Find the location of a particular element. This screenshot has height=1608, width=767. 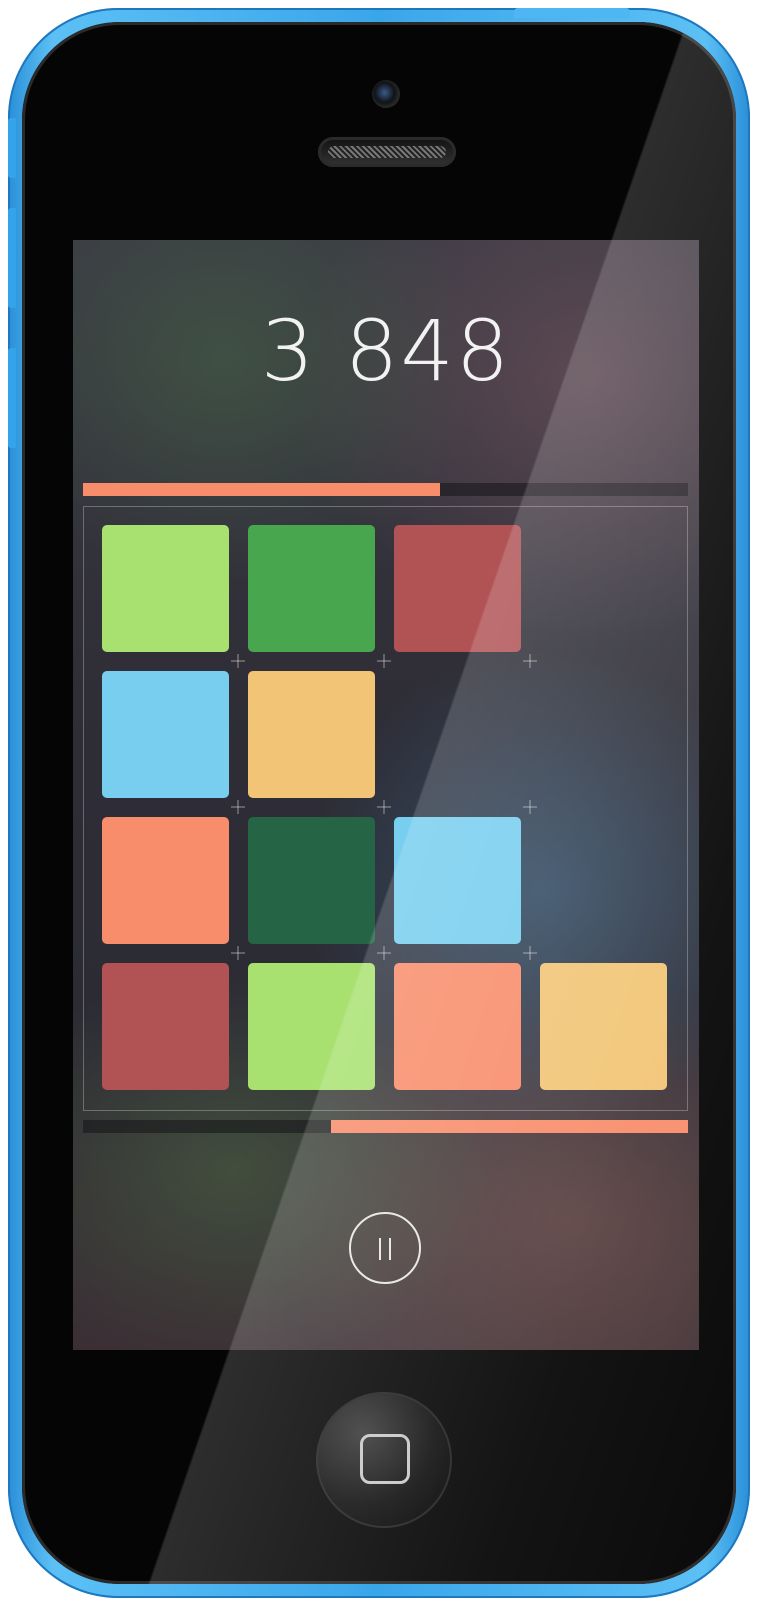

bottom-progress-bar is located at coordinates (385, 1126).